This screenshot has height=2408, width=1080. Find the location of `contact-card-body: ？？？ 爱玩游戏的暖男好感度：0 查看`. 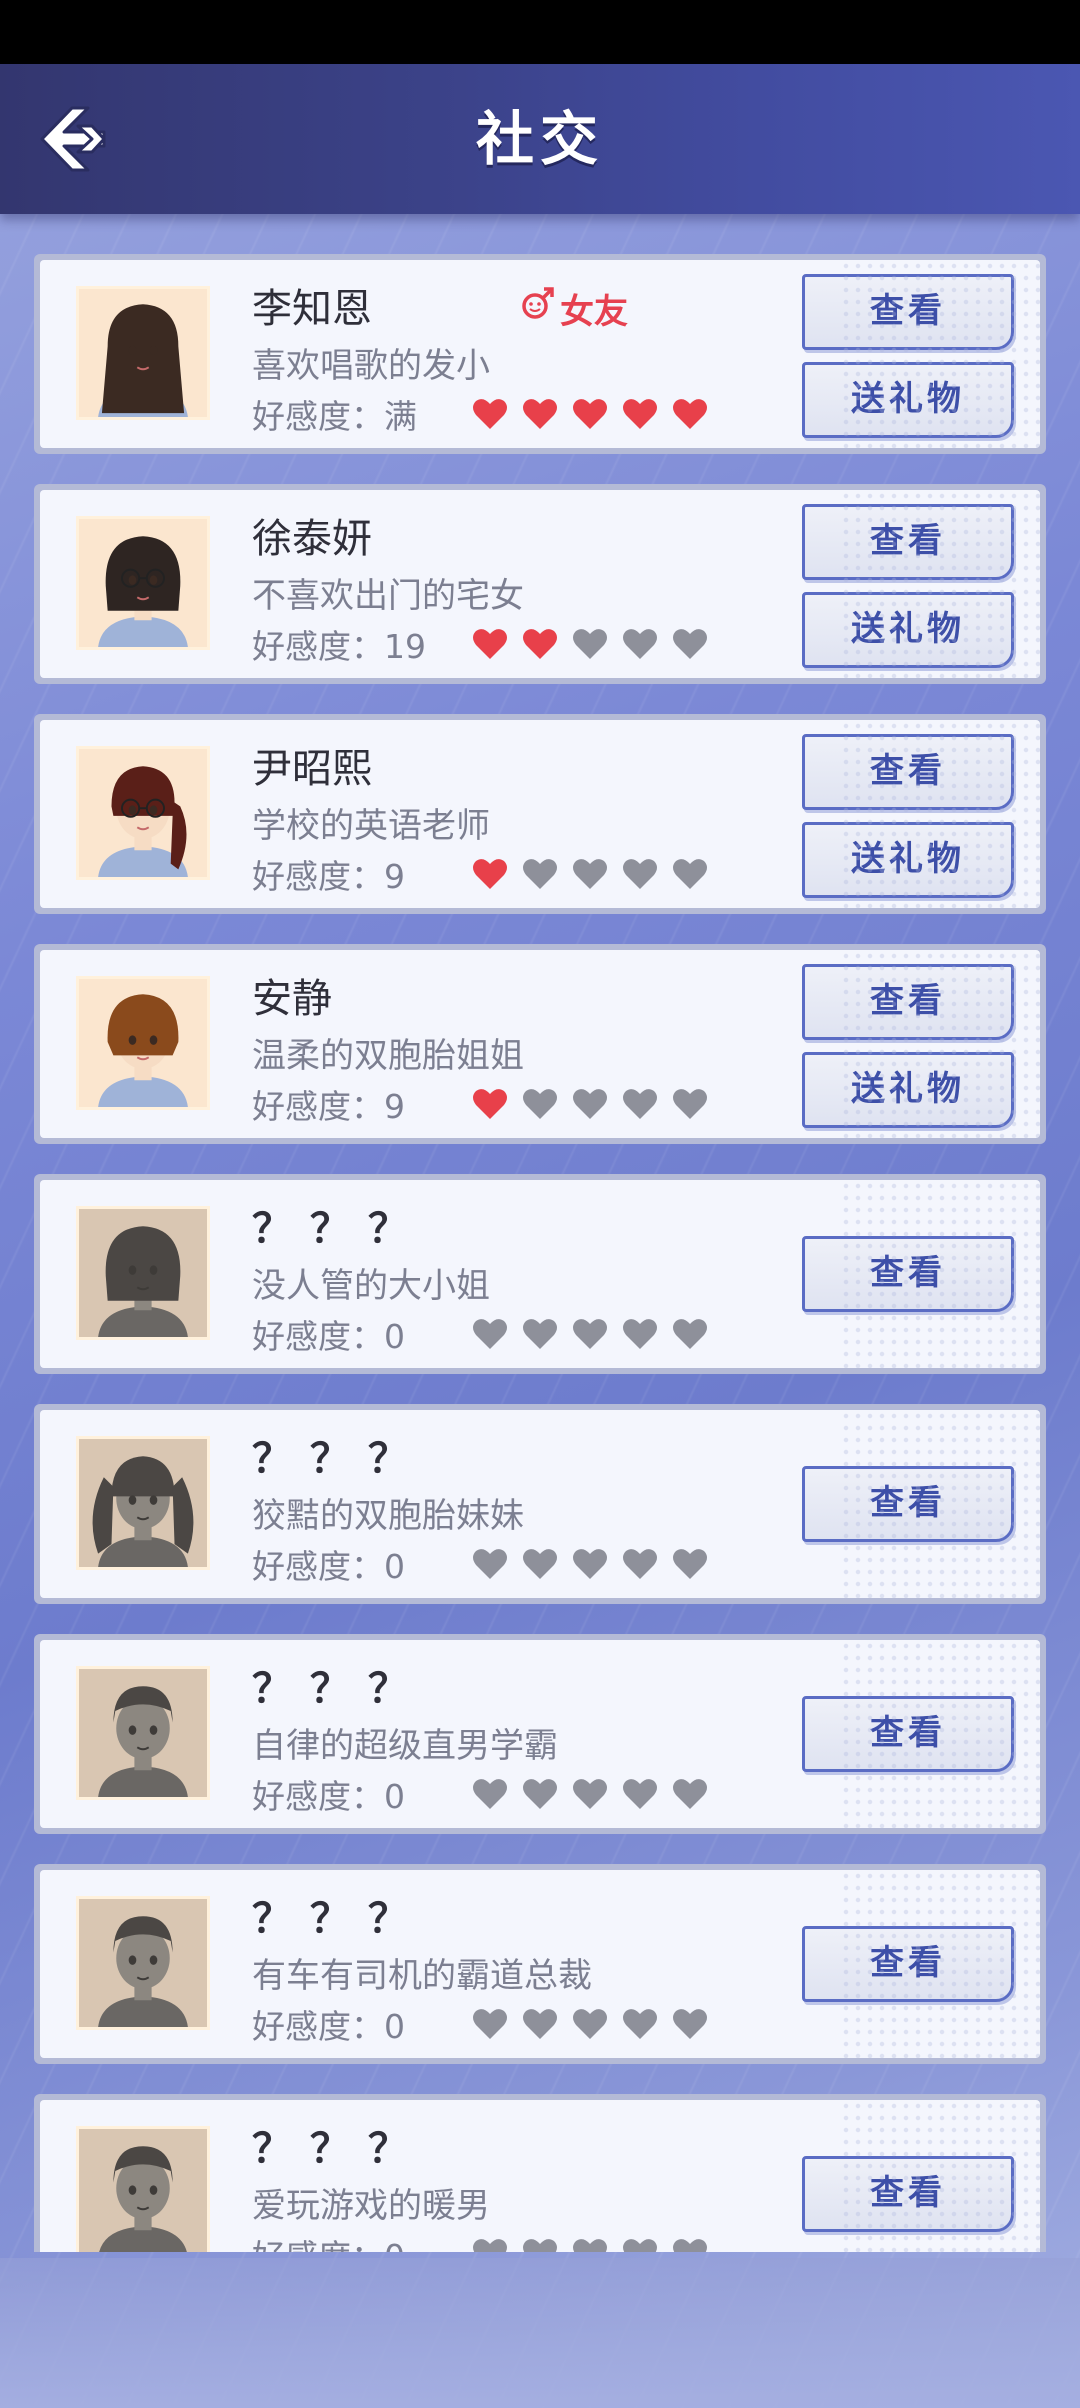

contact-card-body: ？？？ 爱玩游戏的暖男好感度：0 查看 is located at coordinates (540, 2176).